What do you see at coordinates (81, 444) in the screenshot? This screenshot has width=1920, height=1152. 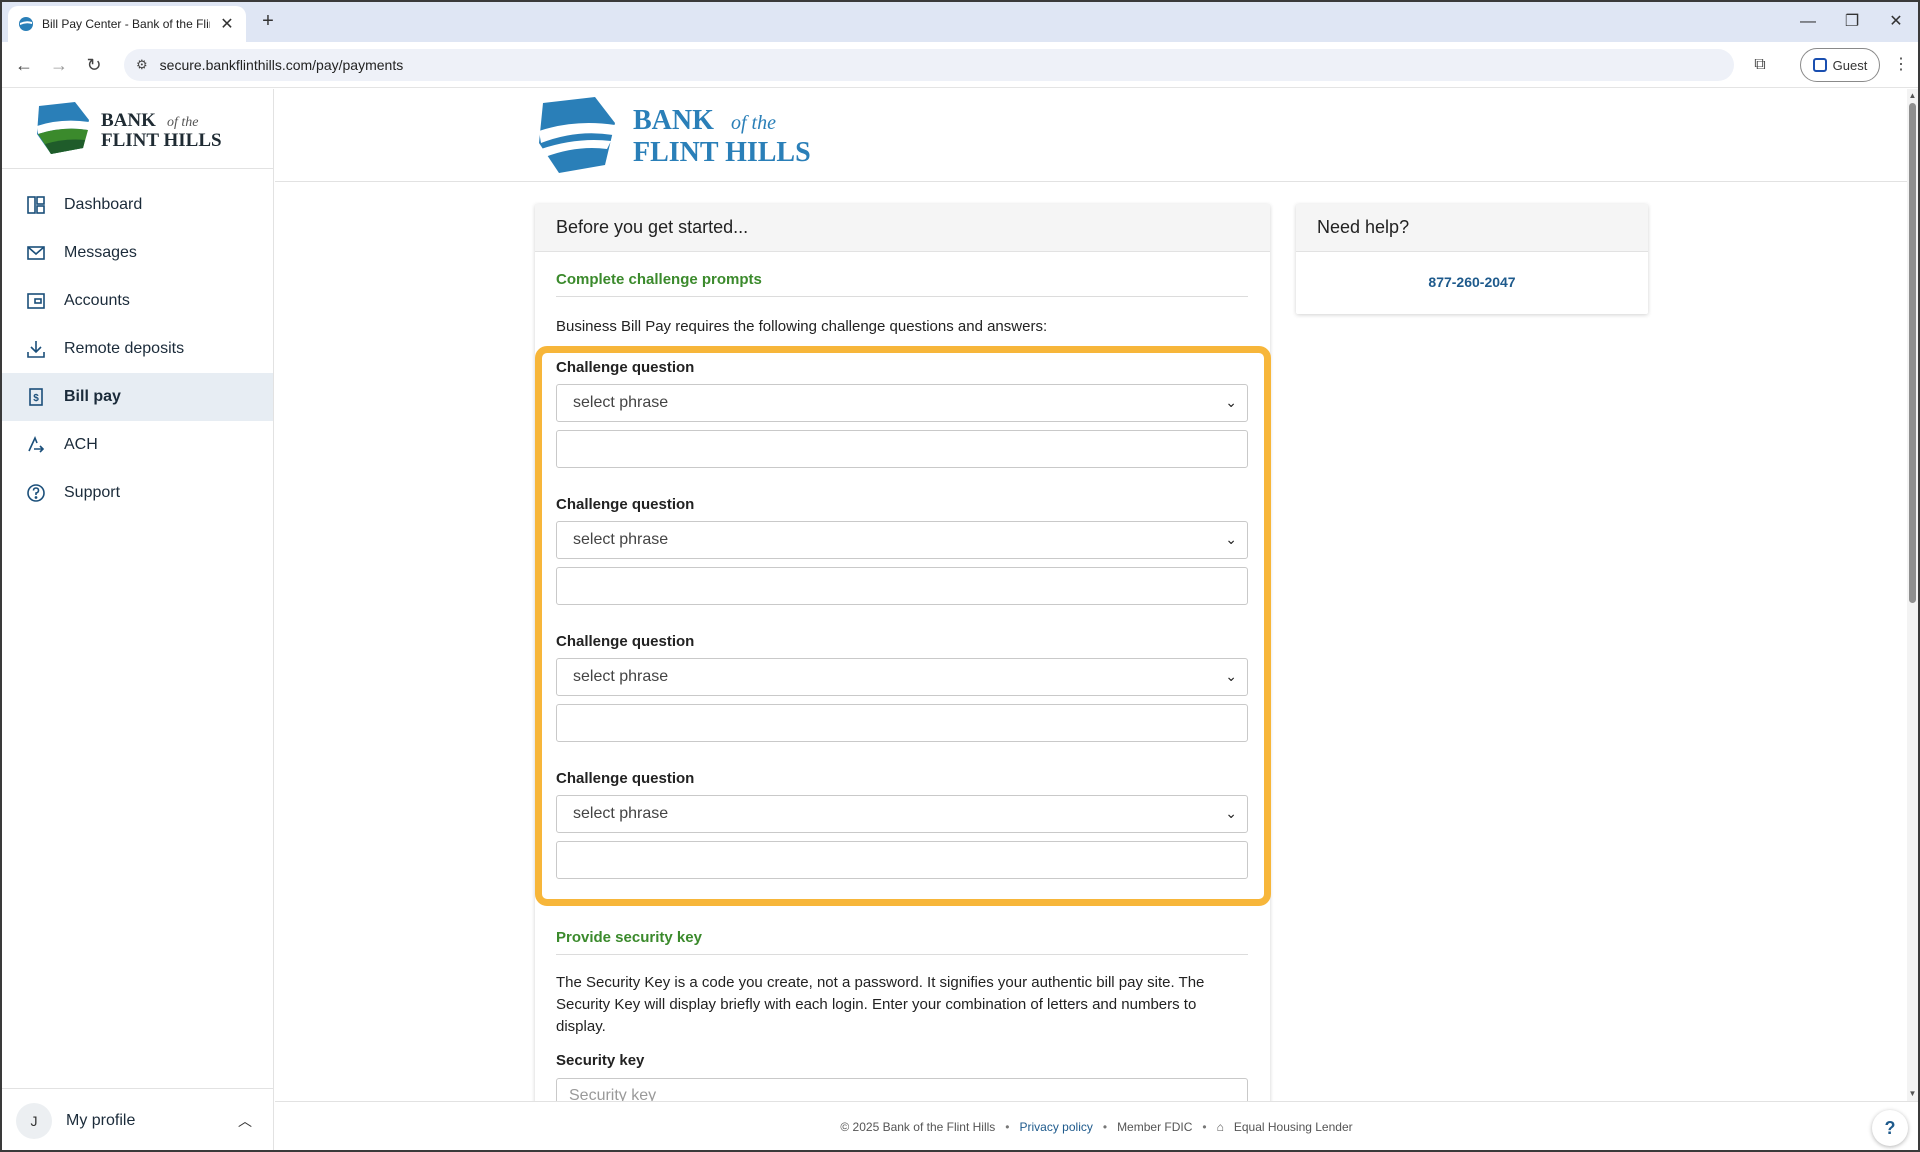 I see `sidebar-item-label: ACH` at bounding box center [81, 444].